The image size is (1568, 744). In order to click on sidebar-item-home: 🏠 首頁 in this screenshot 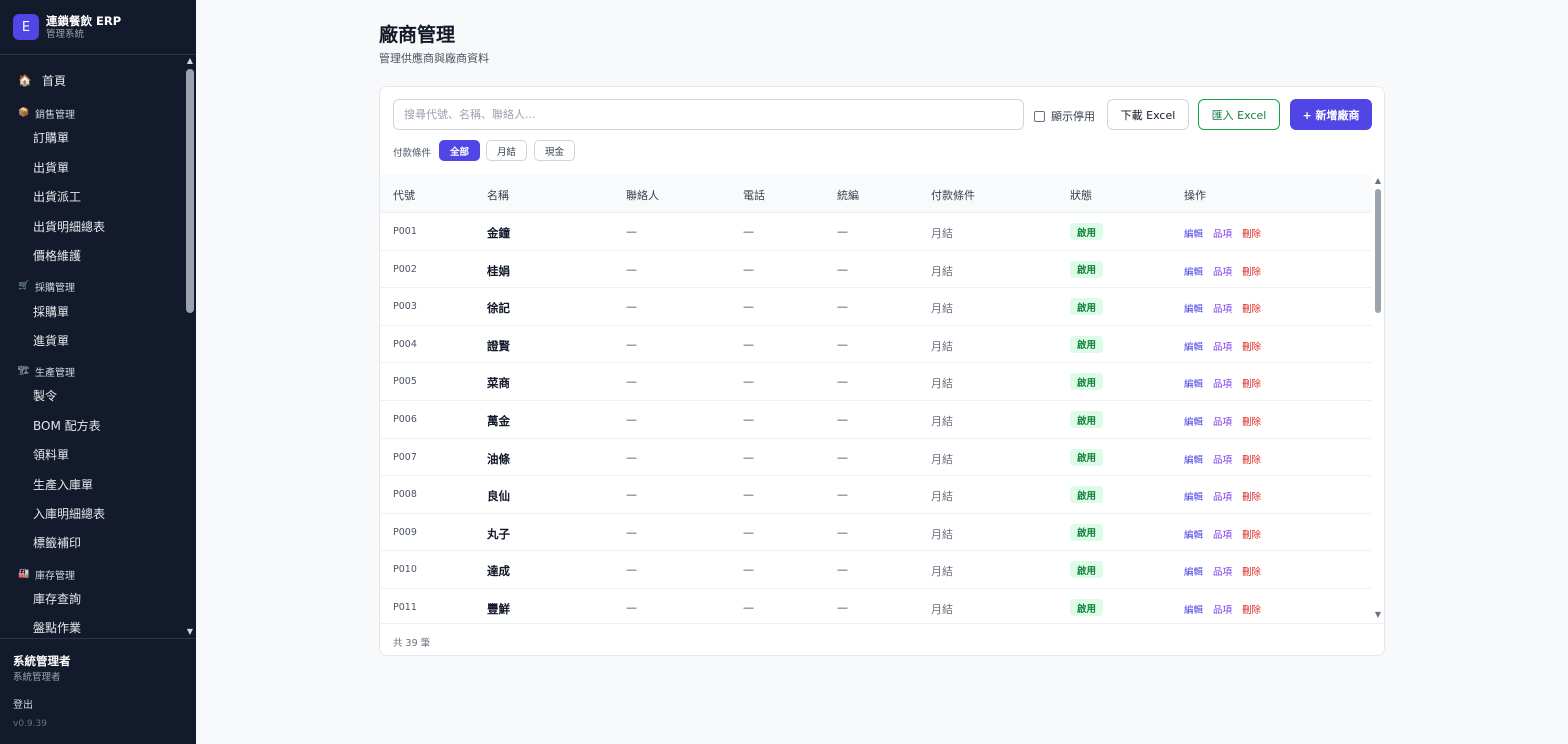, I will do `click(91, 80)`.